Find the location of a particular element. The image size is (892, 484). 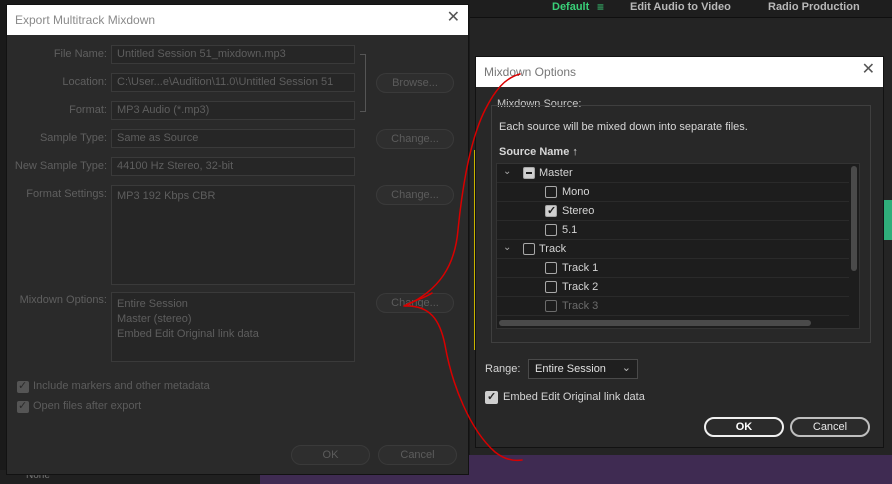

mixdown-dialog-titlebar: Mixdown Options ✕ is located at coordinates (679, 72).